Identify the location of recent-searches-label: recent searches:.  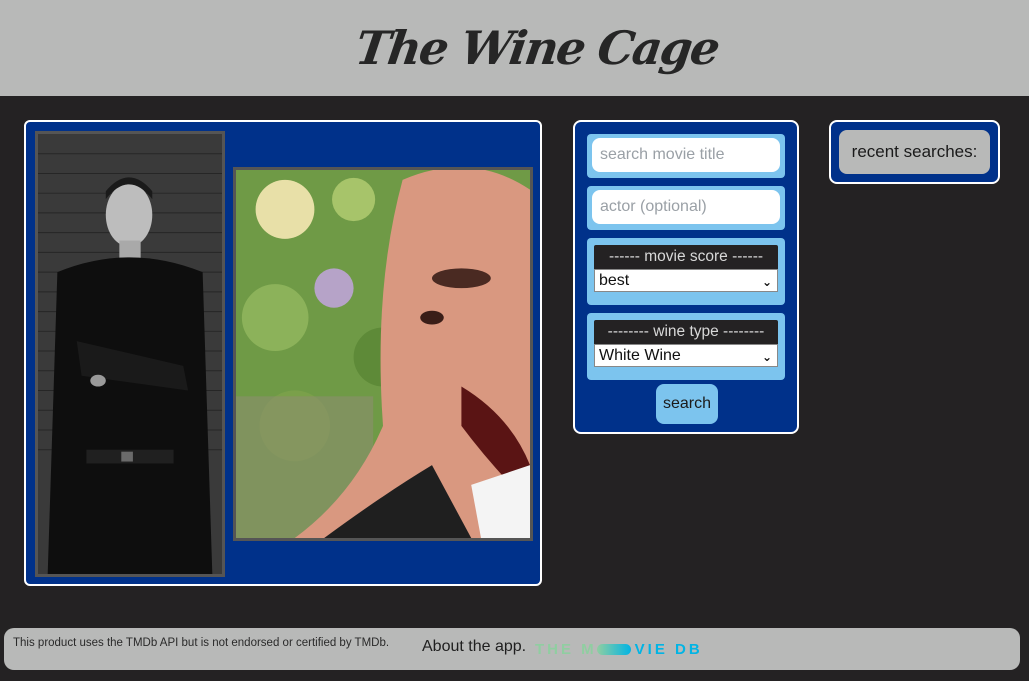
(914, 152).